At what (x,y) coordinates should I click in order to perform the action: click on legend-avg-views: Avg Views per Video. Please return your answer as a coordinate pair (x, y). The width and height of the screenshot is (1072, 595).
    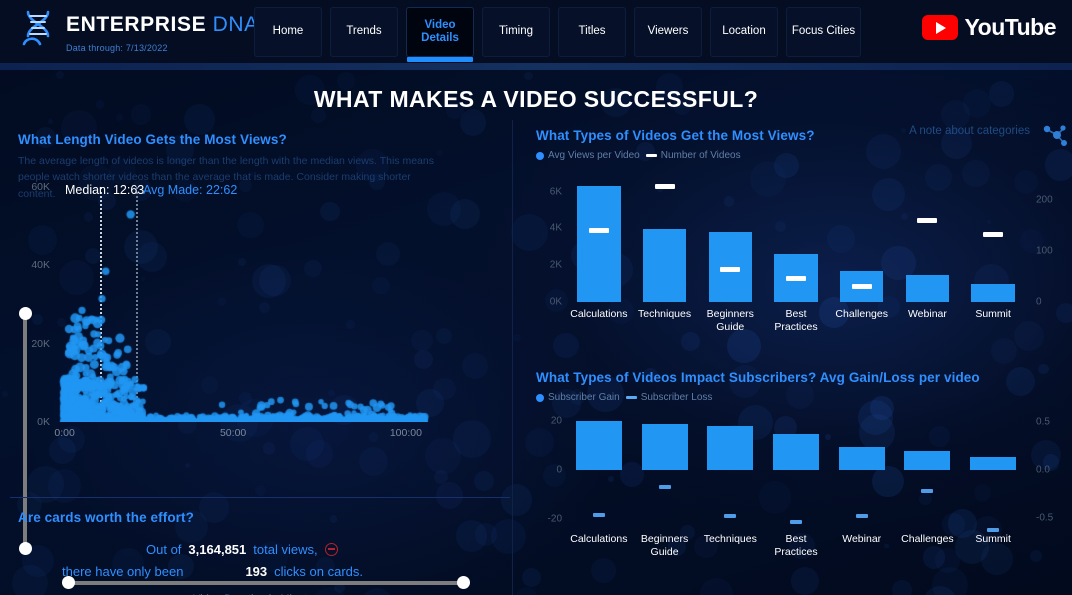
    Looking at the image, I should click on (588, 155).